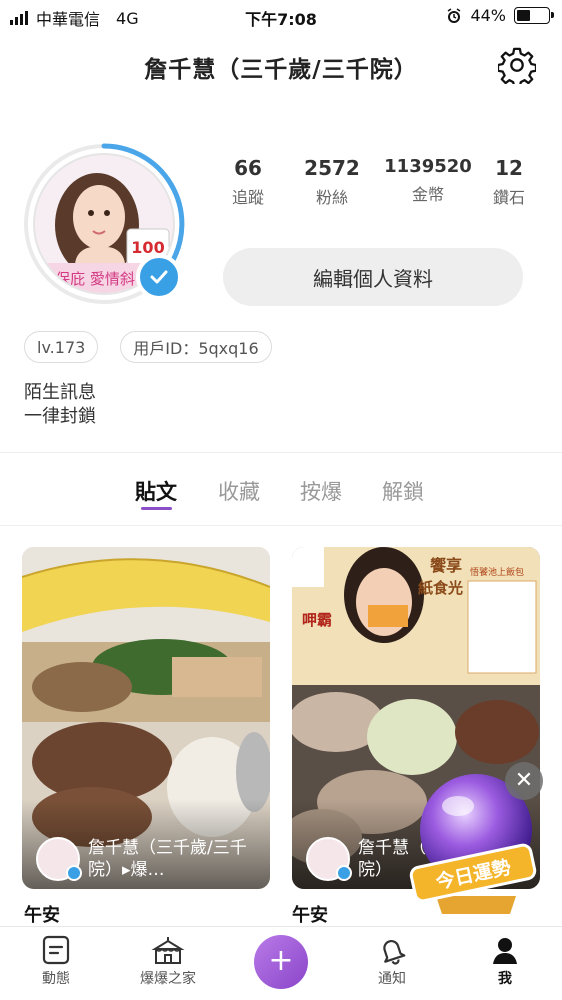 This screenshot has height=1000, width=562. What do you see at coordinates (508, 197) in the screenshot?
I see `stat-label: 鑽石` at bounding box center [508, 197].